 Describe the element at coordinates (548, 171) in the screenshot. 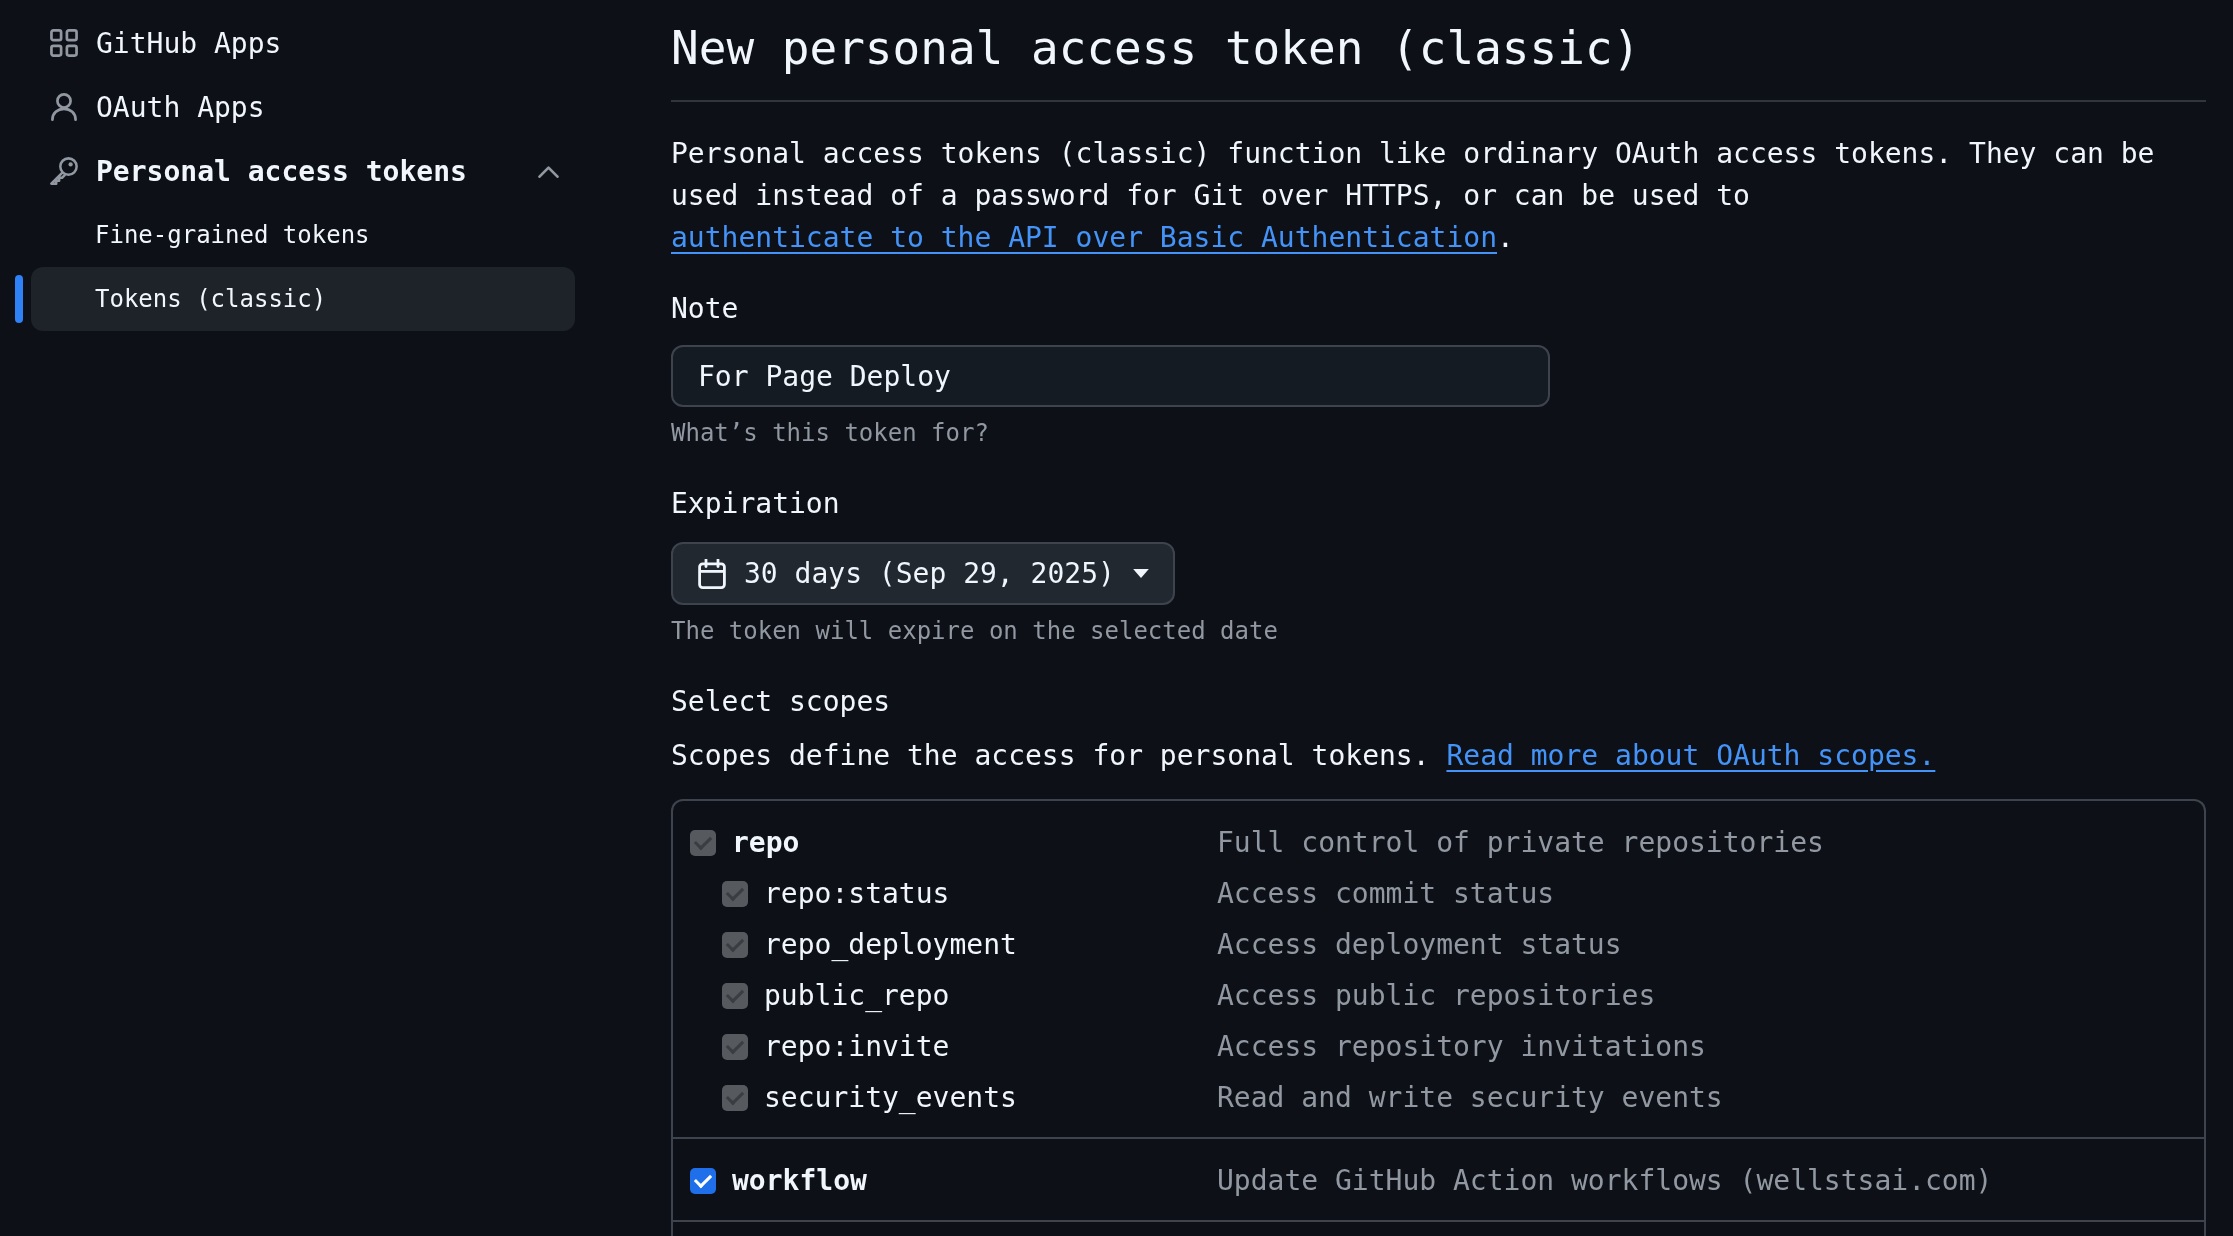

I see `chevron-icon` at that location.